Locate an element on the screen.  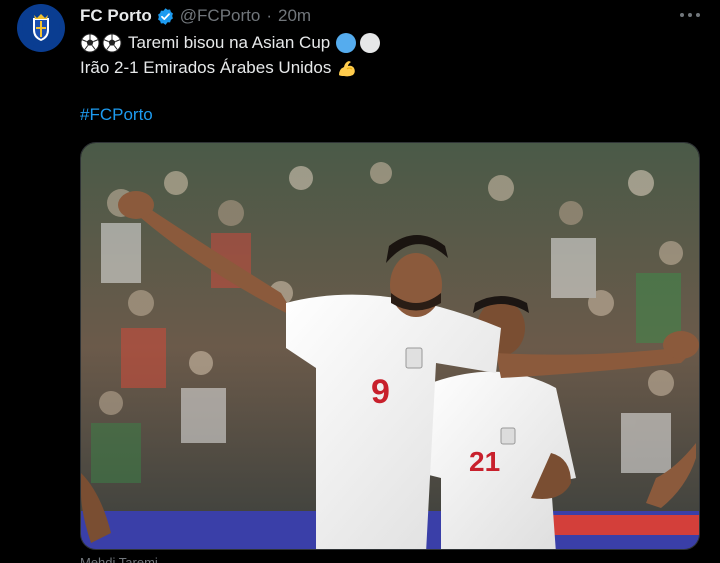
tweet-text-line-1: Taremi bisou na Asian Cup is located at coordinates (230, 43).